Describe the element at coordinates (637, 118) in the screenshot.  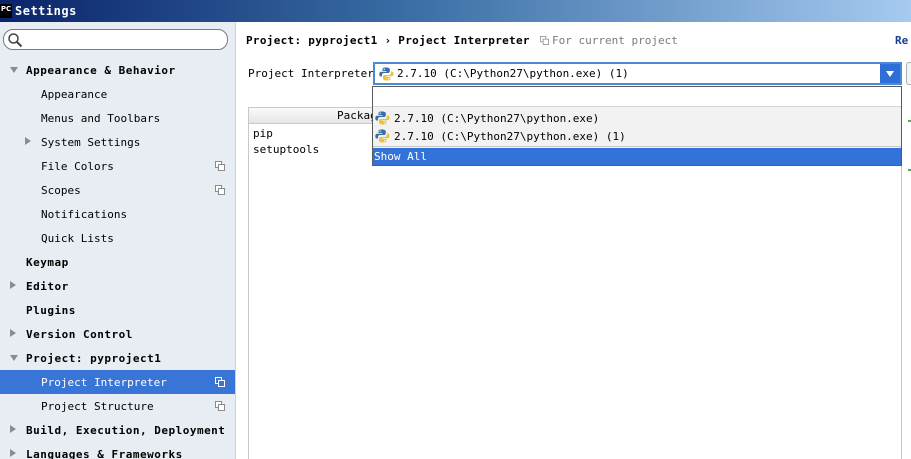
I see `dropdown-option: 2.7.10 (C:\Python27\python.exe)` at that location.